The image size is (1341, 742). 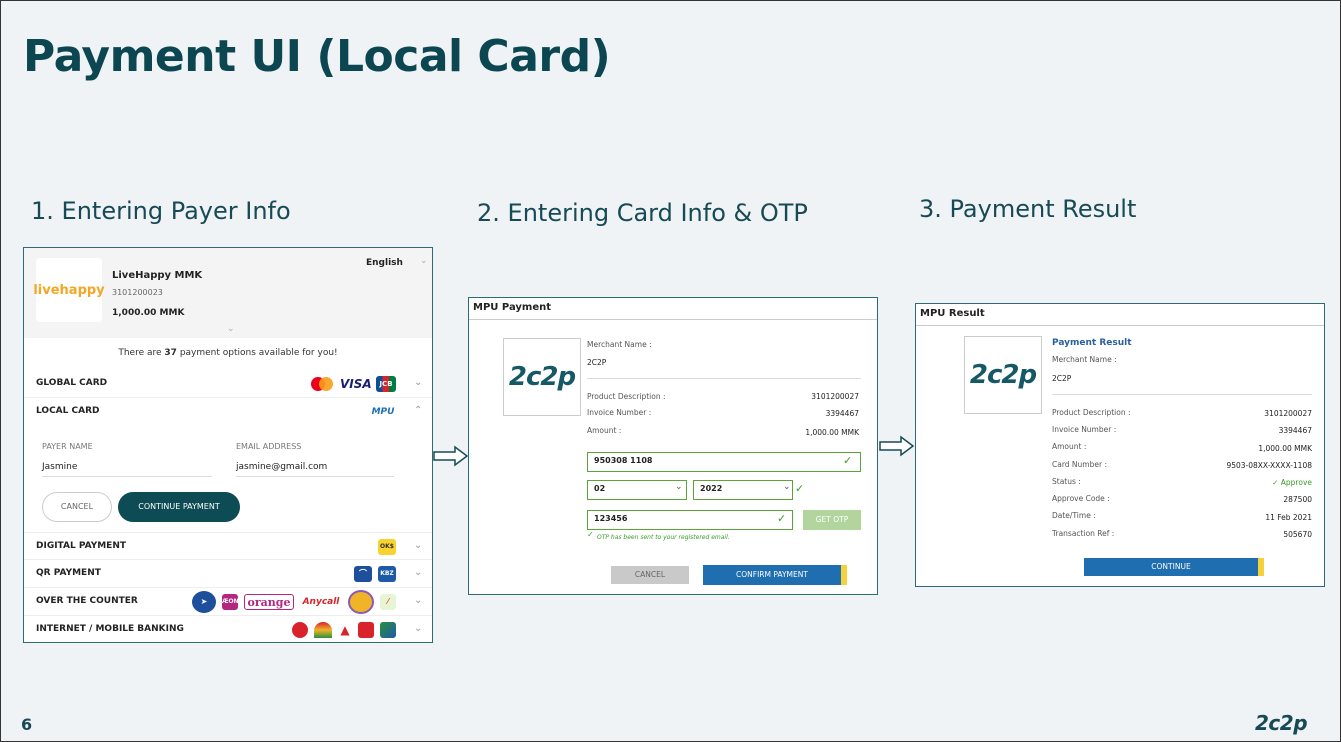 I want to click on product-desc-label: Product Description :, so click(x=626, y=396).